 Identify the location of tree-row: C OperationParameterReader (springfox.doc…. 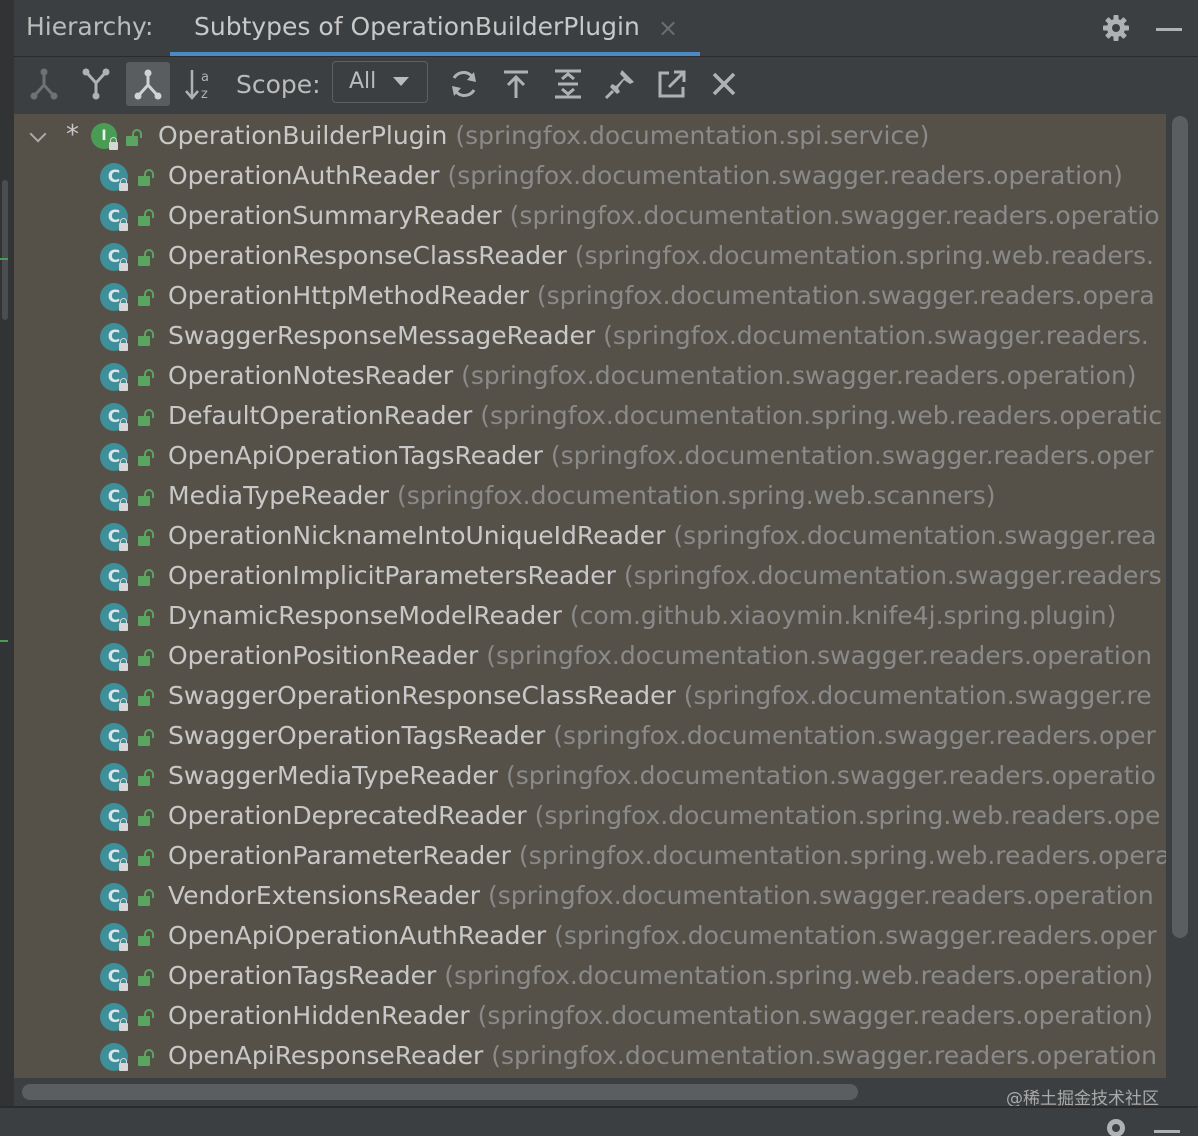
(590, 856).